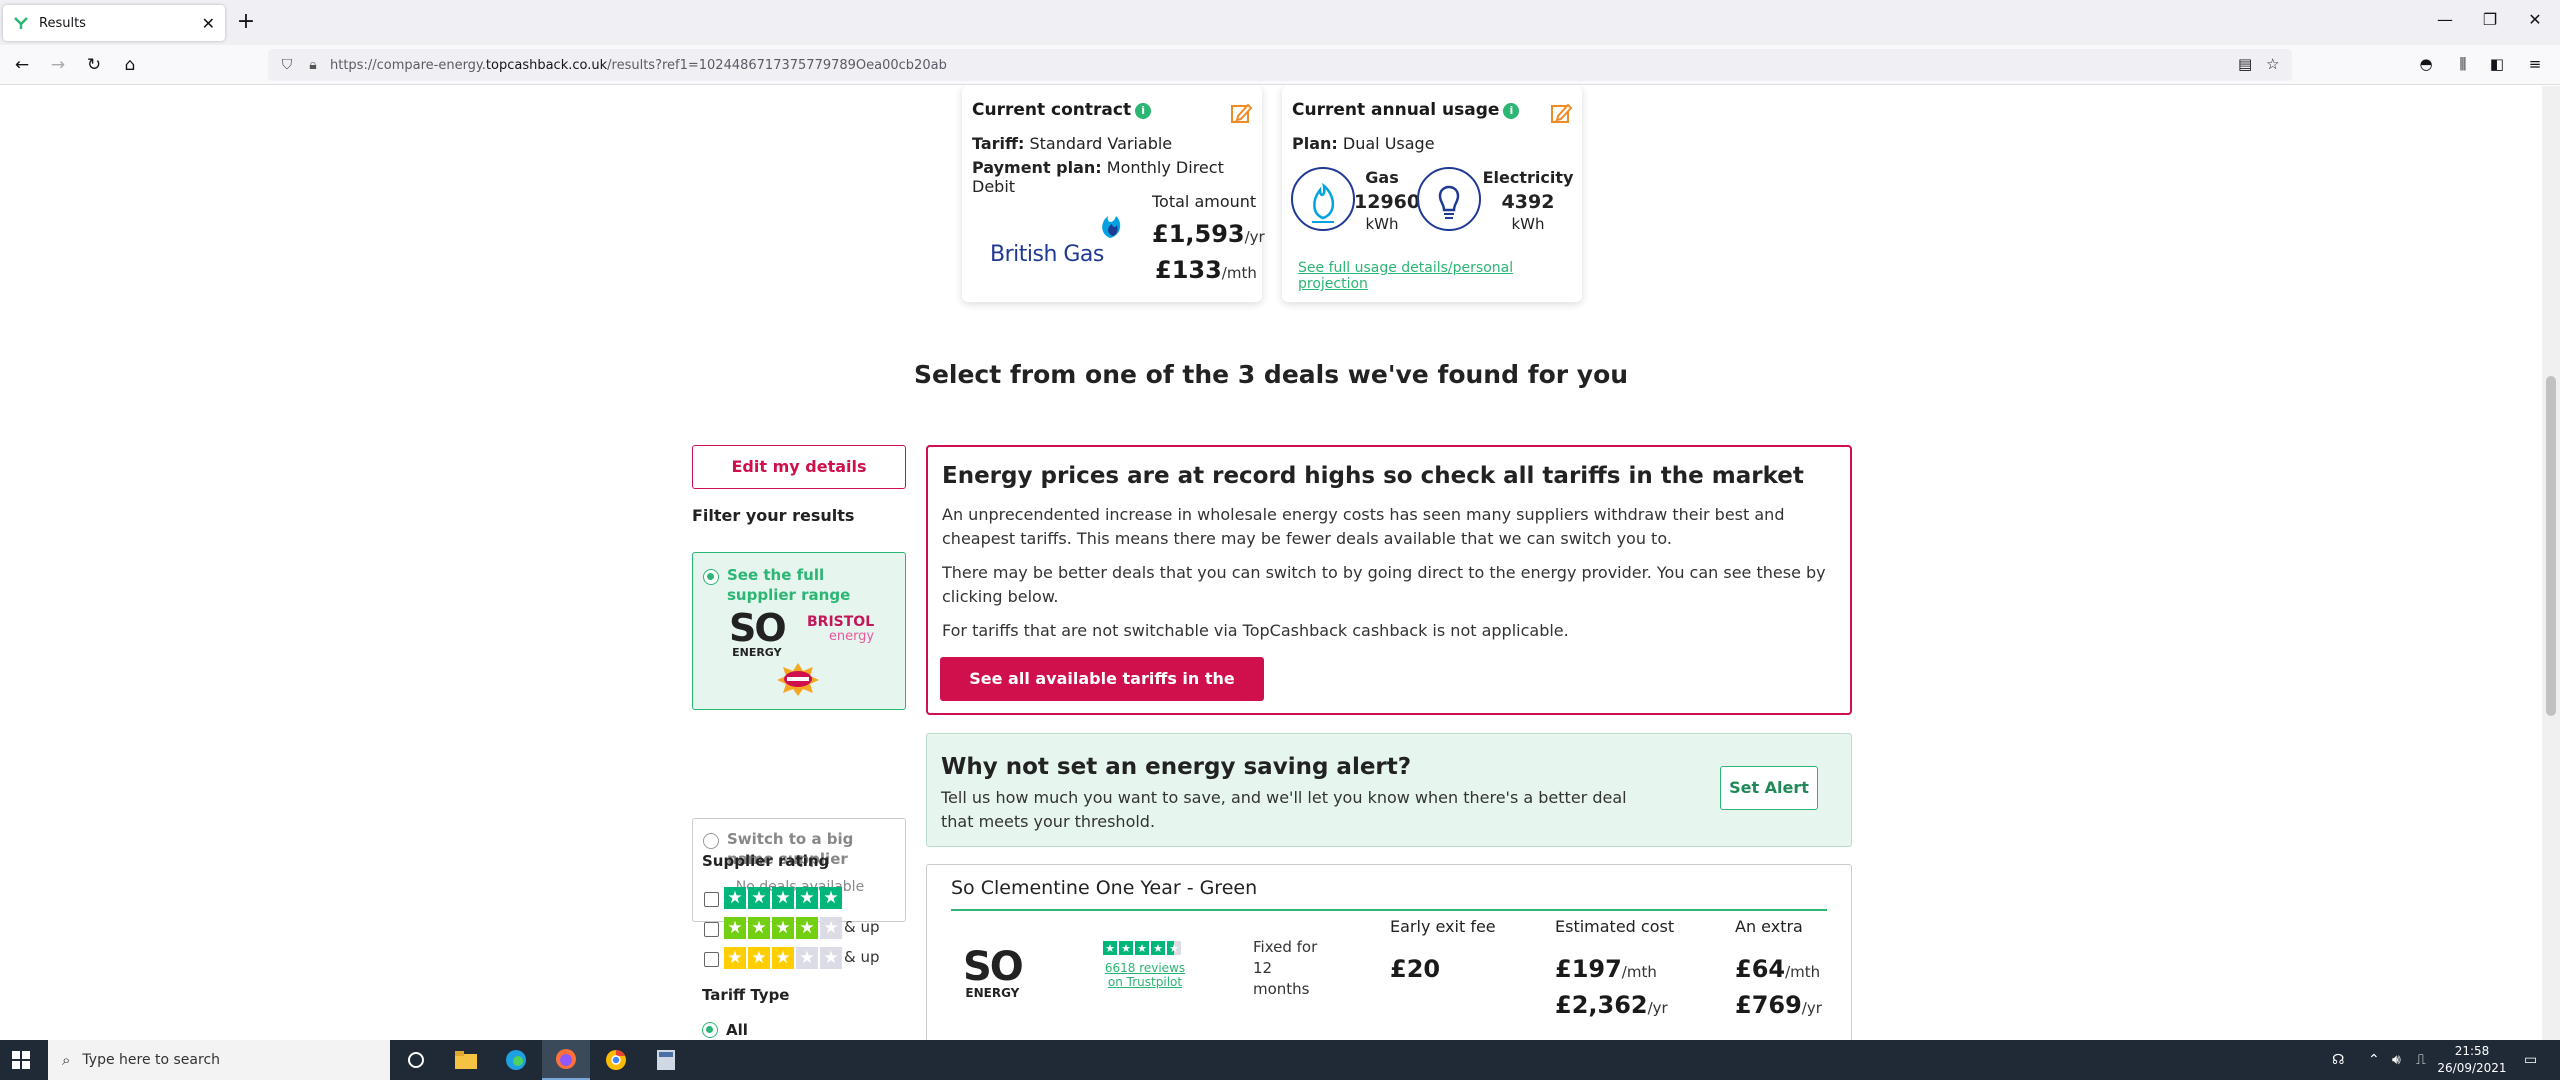  Describe the element at coordinates (66, 1060) in the screenshot. I see `search-icon: ⌕` at that location.